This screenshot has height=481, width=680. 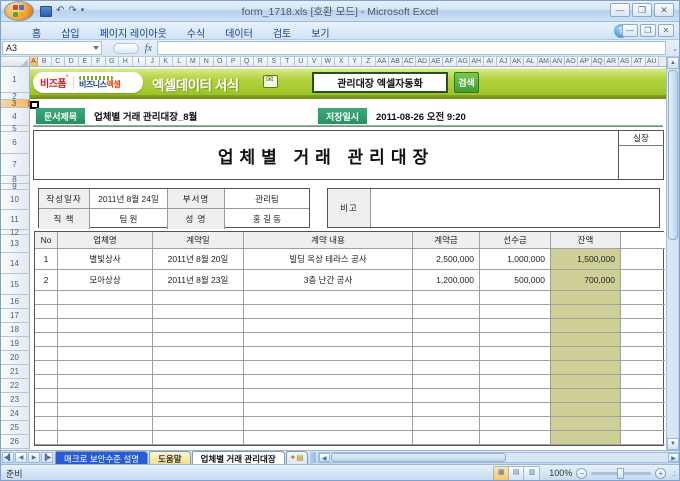 What do you see at coordinates (673, 63) in the screenshot?
I see `scroll-up-icon: ▲` at bounding box center [673, 63].